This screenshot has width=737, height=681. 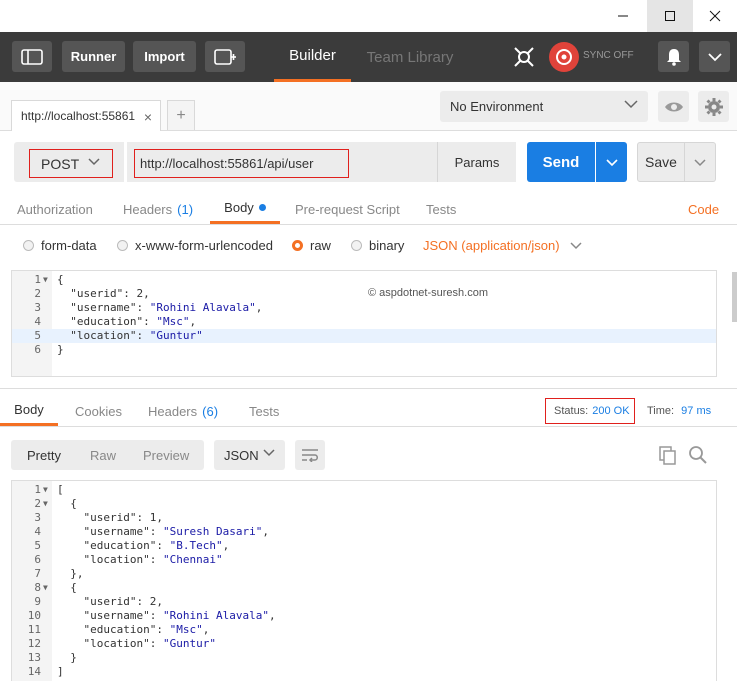 What do you see at coordinates (158, 209) in the screenshot?
I see `tab-headers: Headers (1)` at bounding box center [158, 209].